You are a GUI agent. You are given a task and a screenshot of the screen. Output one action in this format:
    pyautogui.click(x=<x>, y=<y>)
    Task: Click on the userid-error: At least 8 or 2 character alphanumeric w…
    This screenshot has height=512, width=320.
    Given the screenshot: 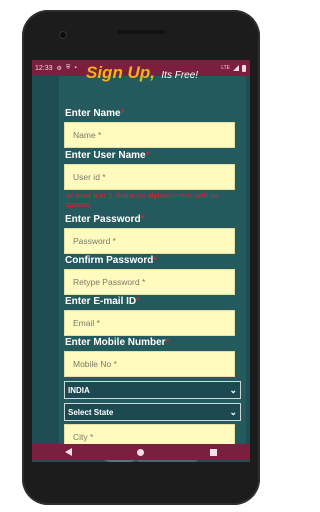 What is the action you would take?
    pyautogui.click(x=142, y=200)
    